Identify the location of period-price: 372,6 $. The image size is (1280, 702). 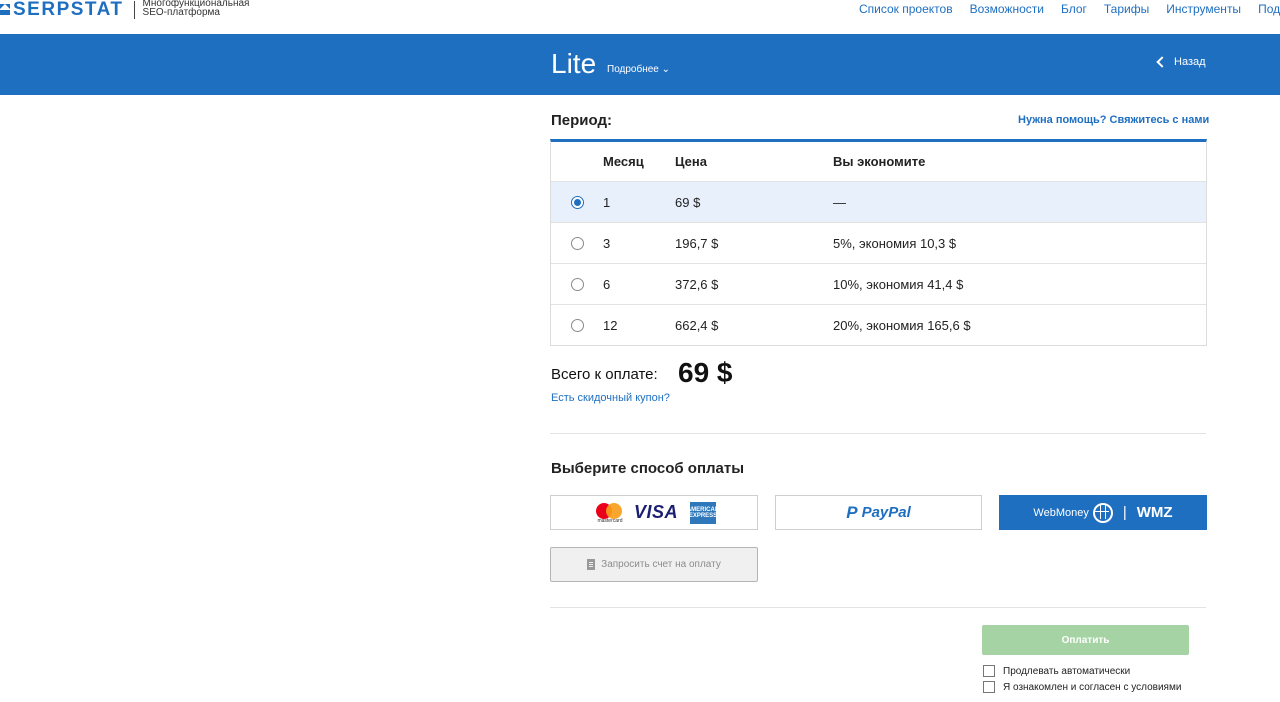
(697, 284).